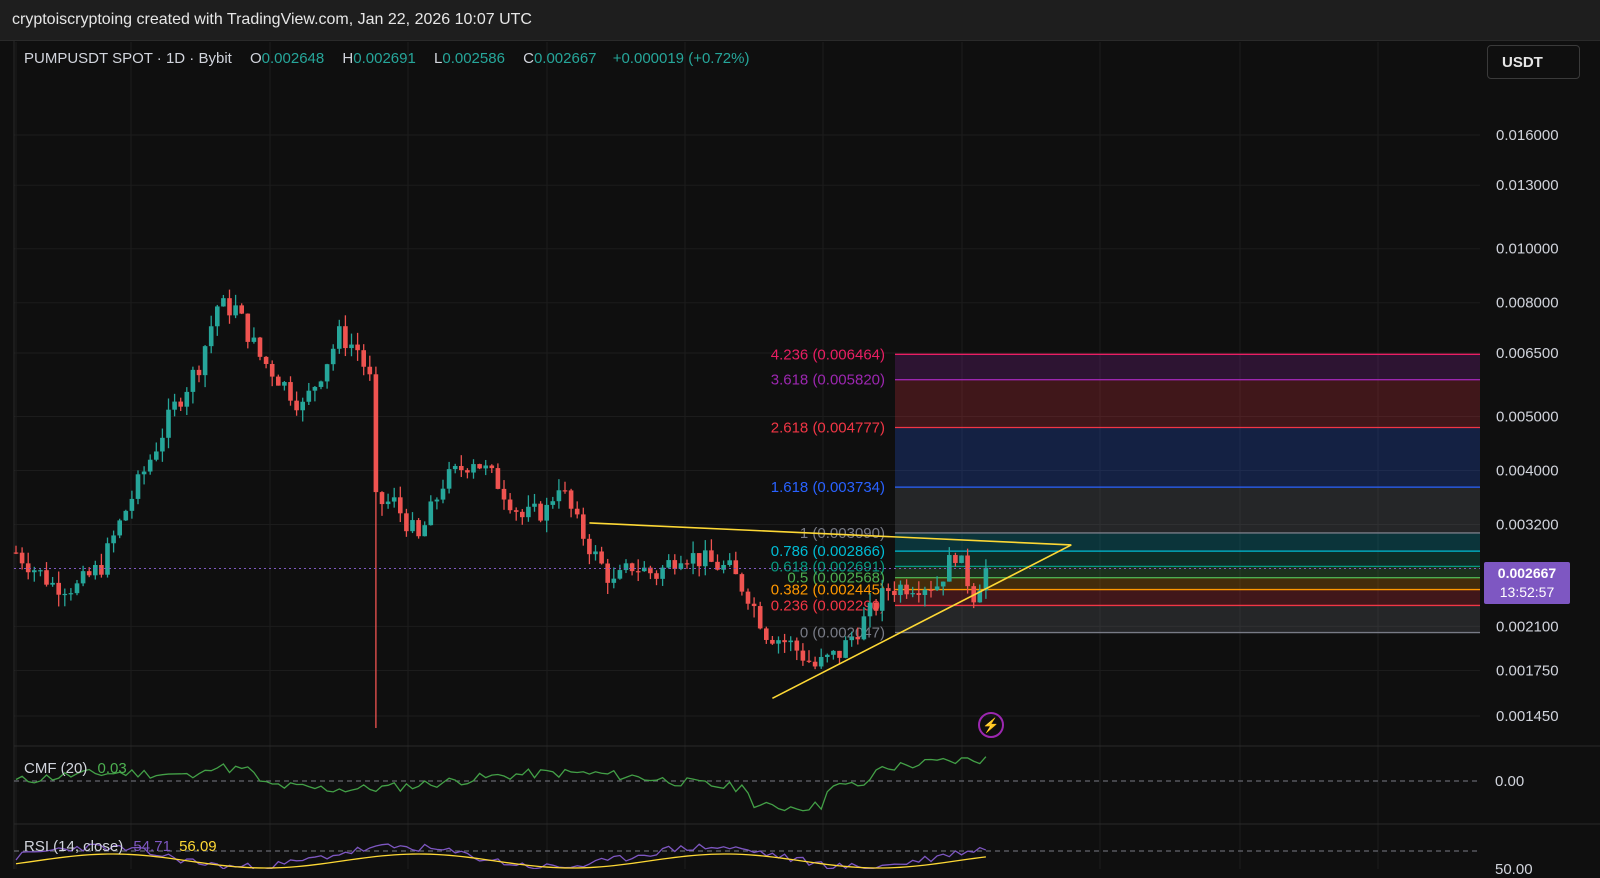 This screenshot has height=878, width=1600. What do you see at coordinates (75, 768) in the screenshot?
I see `cmf-legend: CMF (20) 0.03` at bounding box center [75, 768].